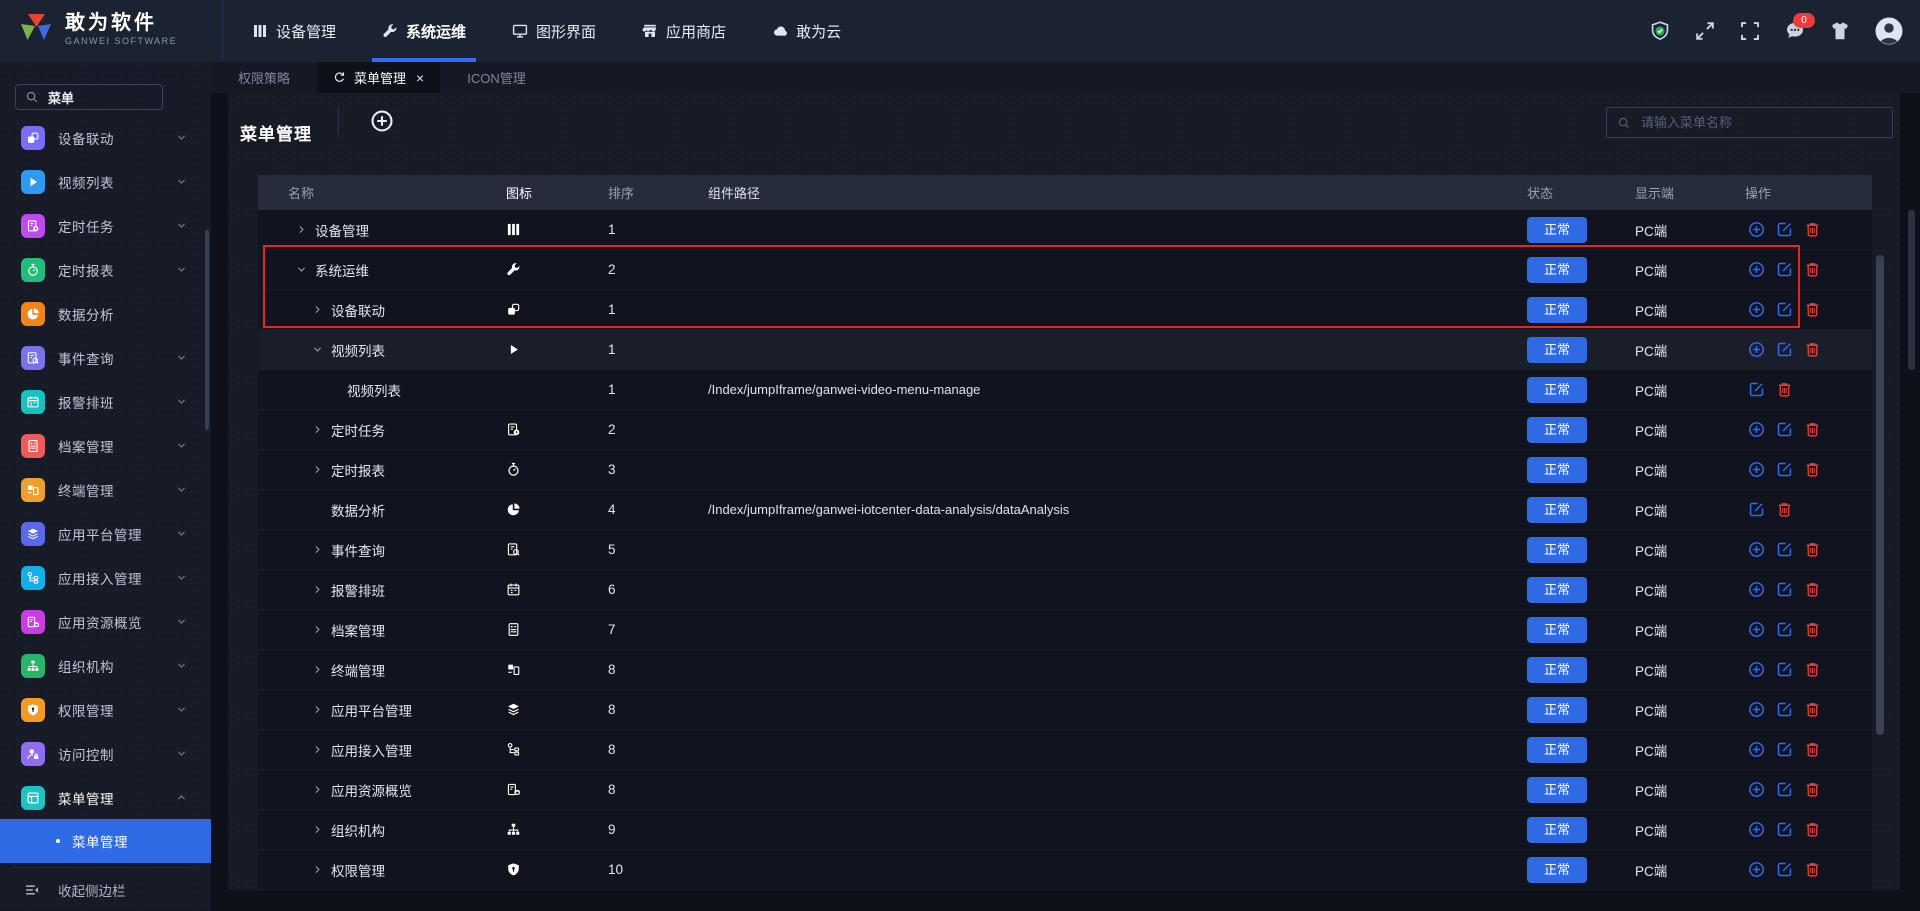 This screenshot has width=1920, height=911. I want to click on tab-菜单管理: 菜单管理 ×, so click(379, 77).